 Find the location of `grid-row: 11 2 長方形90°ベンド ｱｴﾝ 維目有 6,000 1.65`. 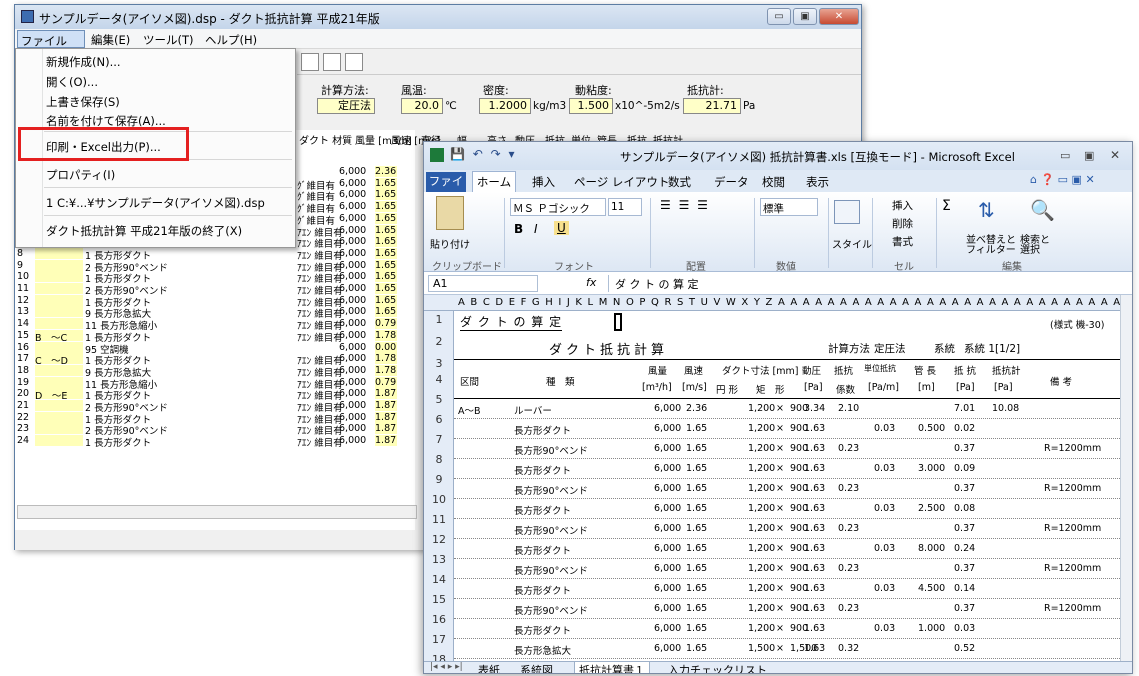

grid-row: 11 2 長方形90°ベンド ｱｴﾝ 維目有 6,000 1.65 is located at coordinates (215, 290).